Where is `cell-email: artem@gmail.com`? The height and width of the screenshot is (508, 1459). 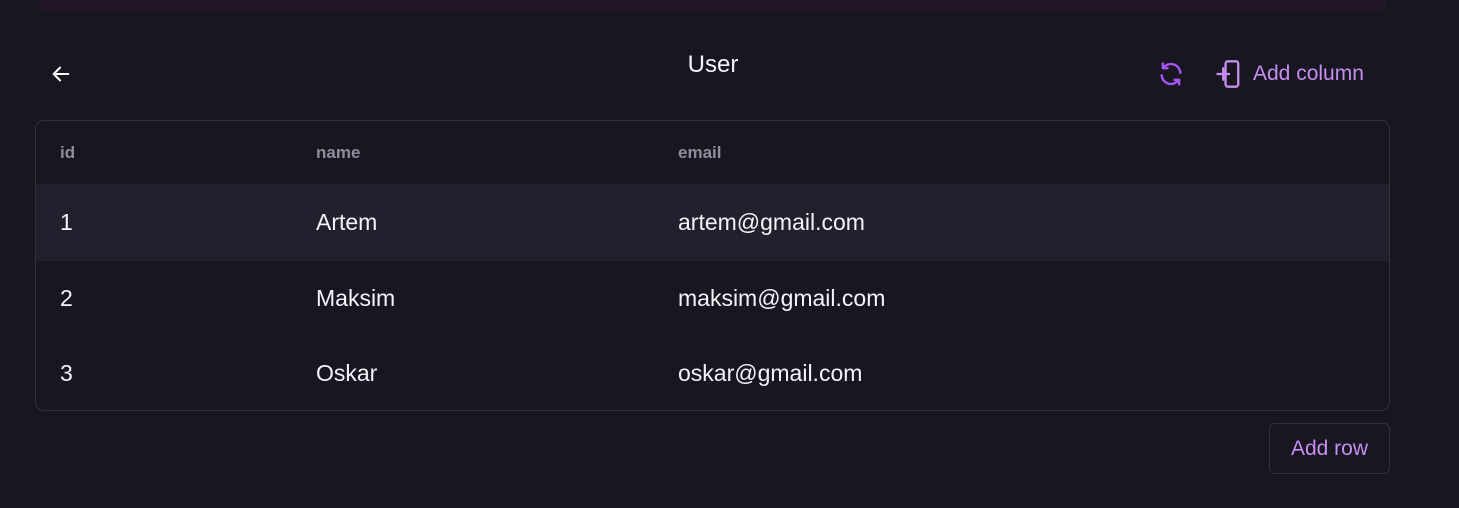 cell-email: artem@gmail.com is located at coordinates (771, 222).